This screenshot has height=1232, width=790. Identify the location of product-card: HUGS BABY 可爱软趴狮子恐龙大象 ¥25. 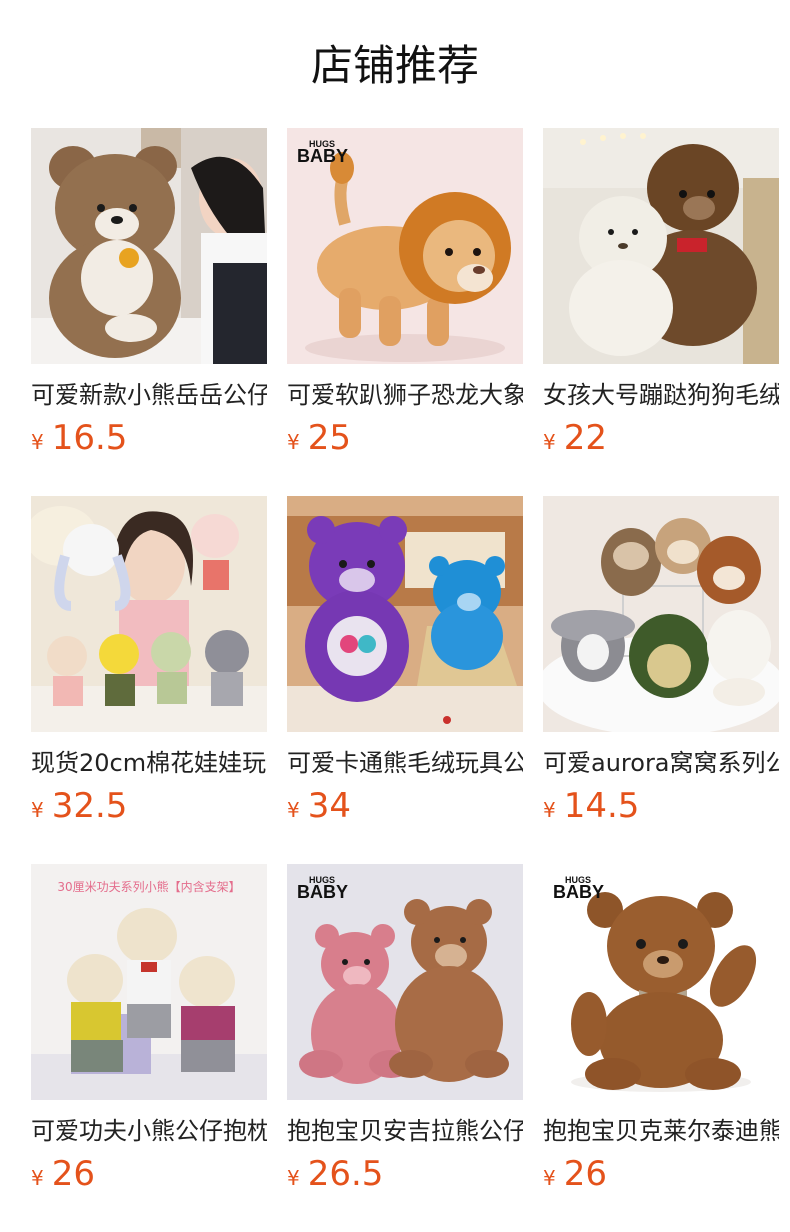
(405, 298).